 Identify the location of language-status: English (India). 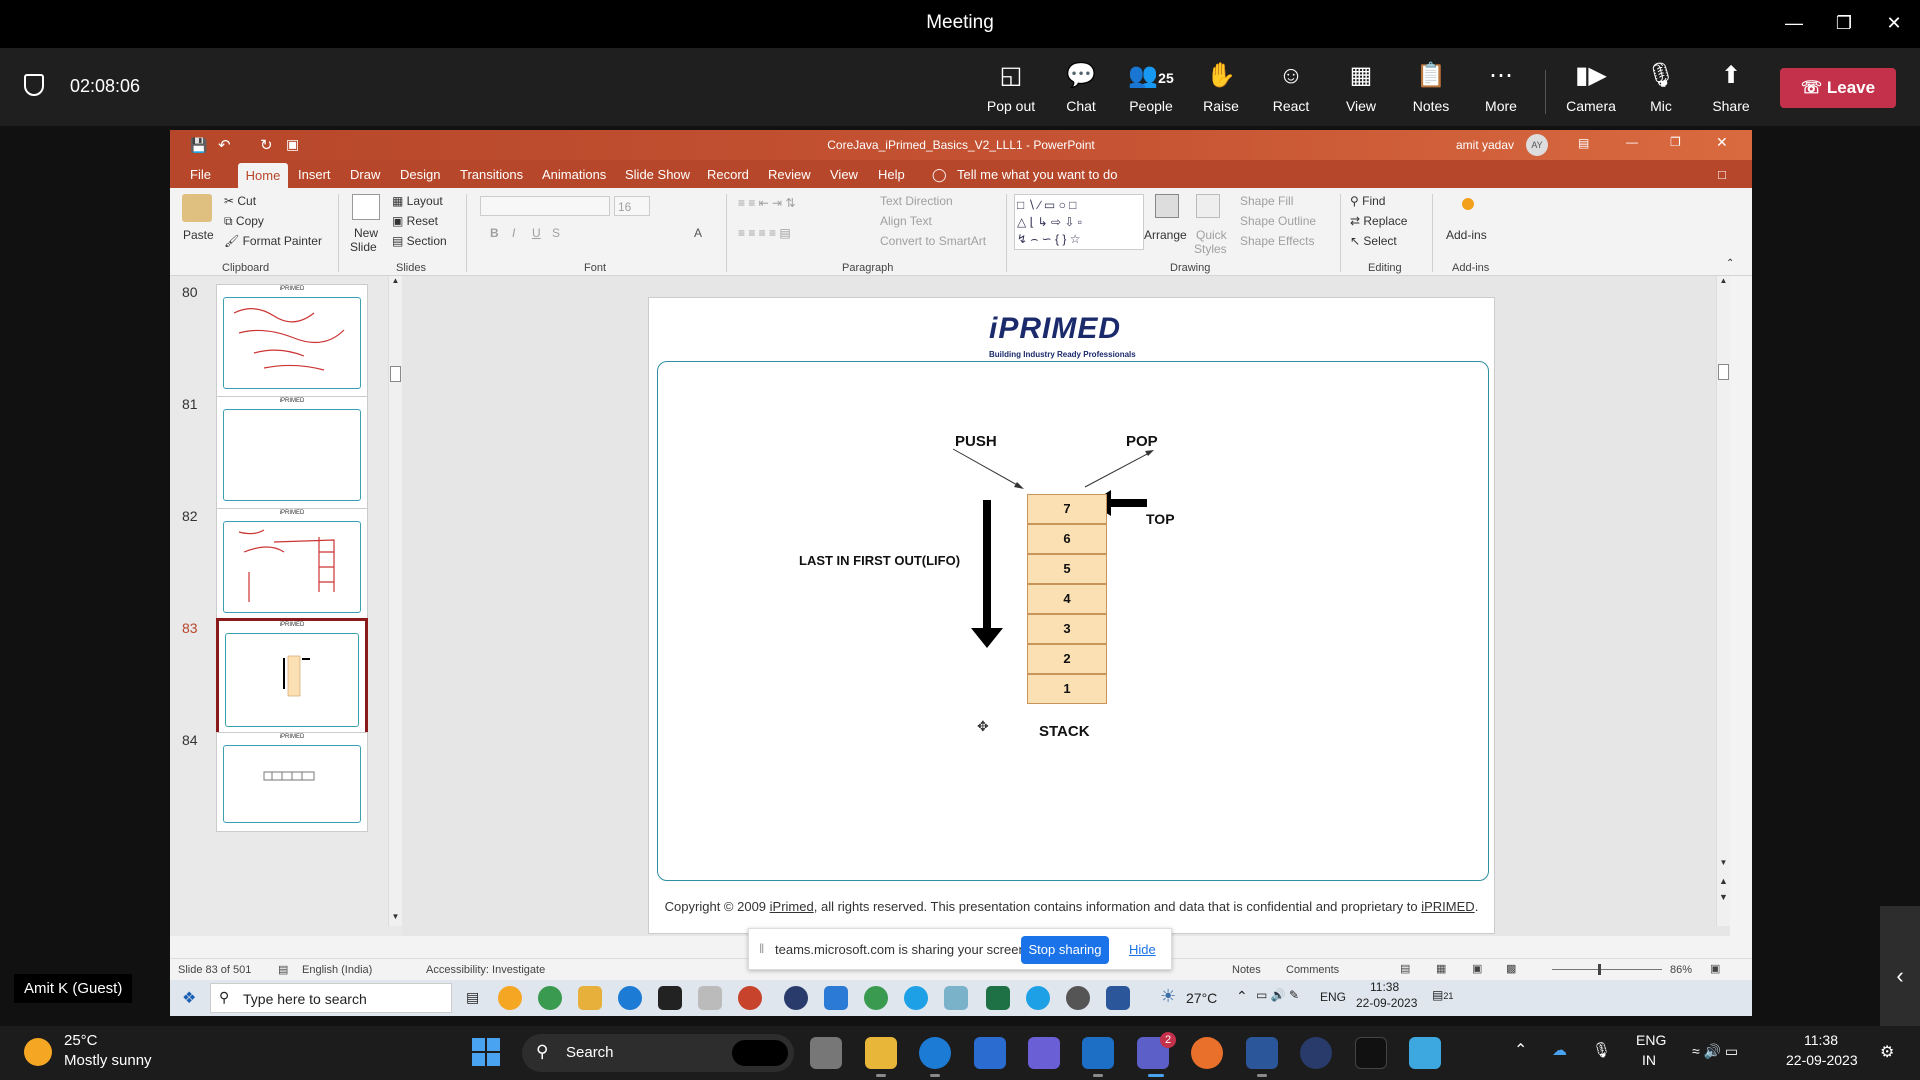
(337, 970).